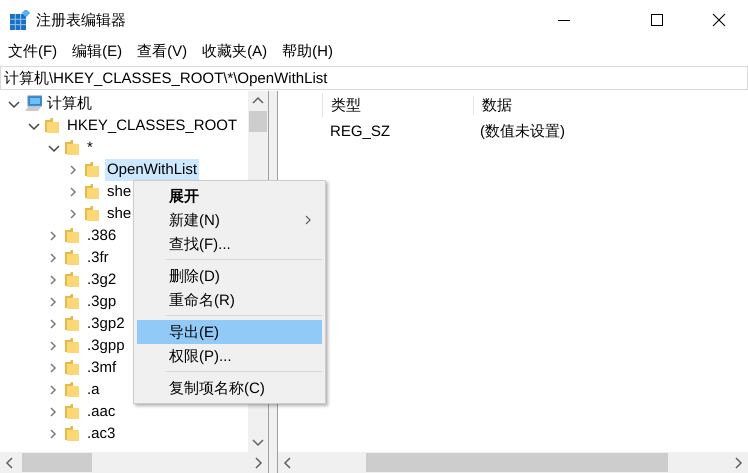  Describe the element at coordinates (234, 51) in the screenshot. I see `menu-item: 收藏夹(A)` at that location.